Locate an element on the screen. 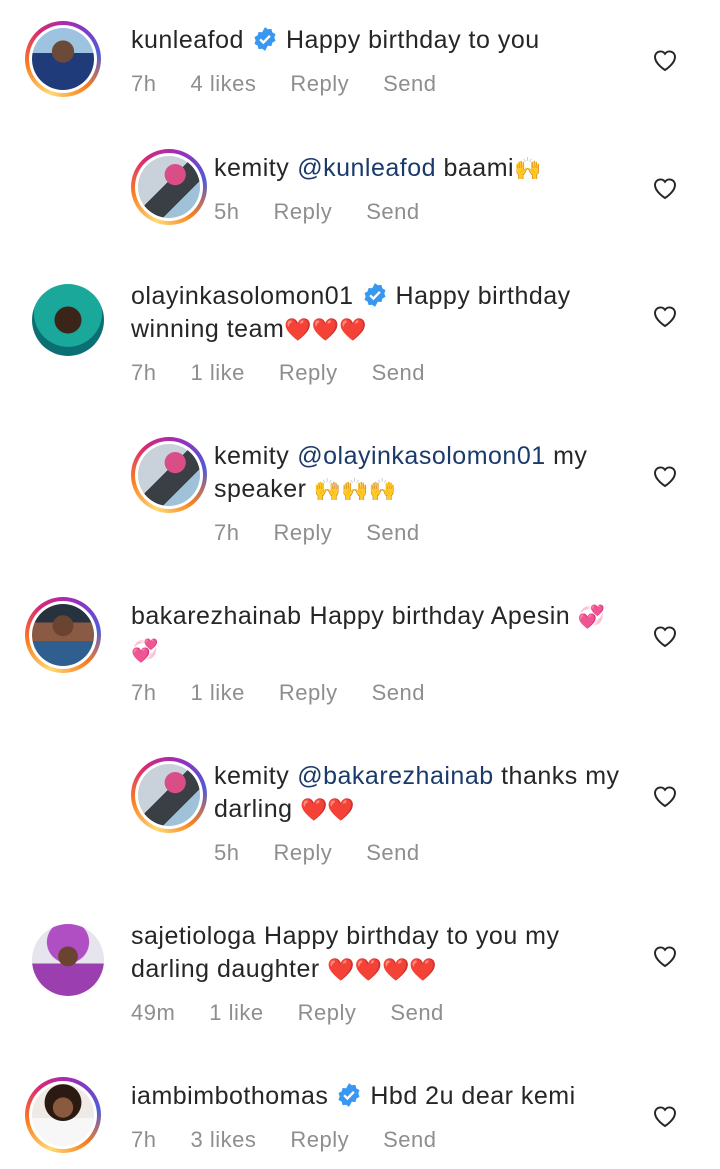  emoji: ❤️❤️❤️ is located at coordinates (325, 330).